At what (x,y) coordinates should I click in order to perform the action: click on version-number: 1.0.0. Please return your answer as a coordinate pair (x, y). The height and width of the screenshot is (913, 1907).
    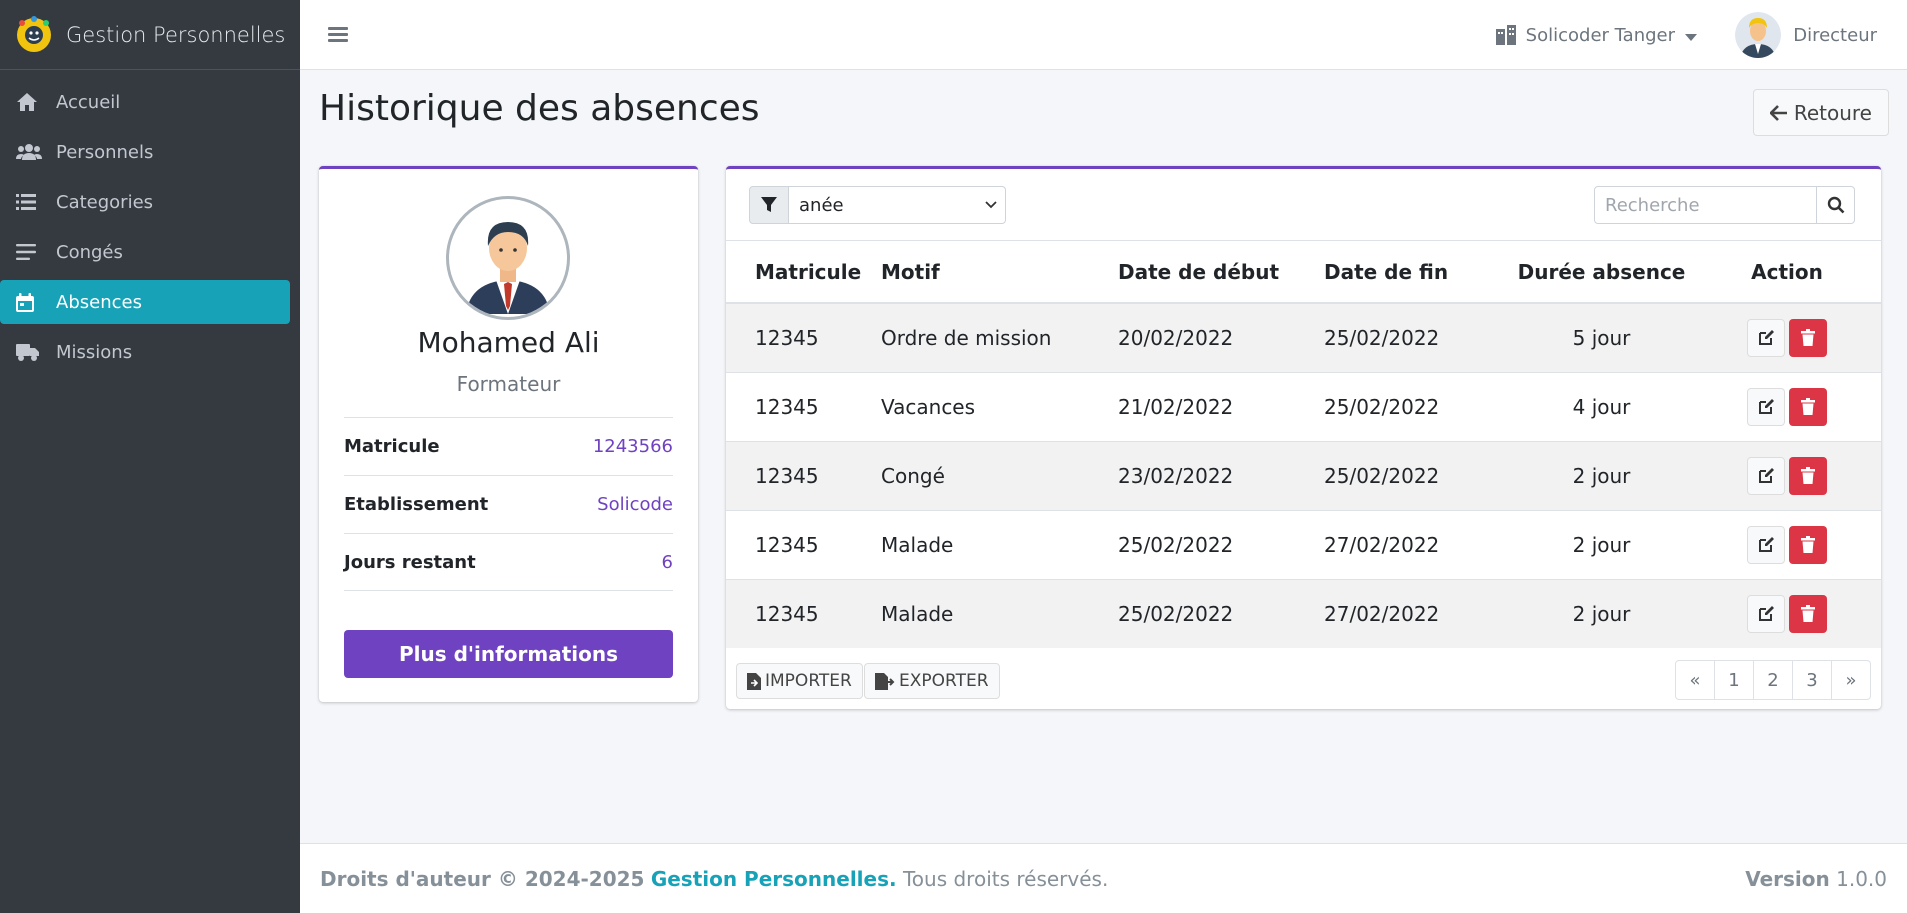
    Looking at the image, I should click on (1861, 878).